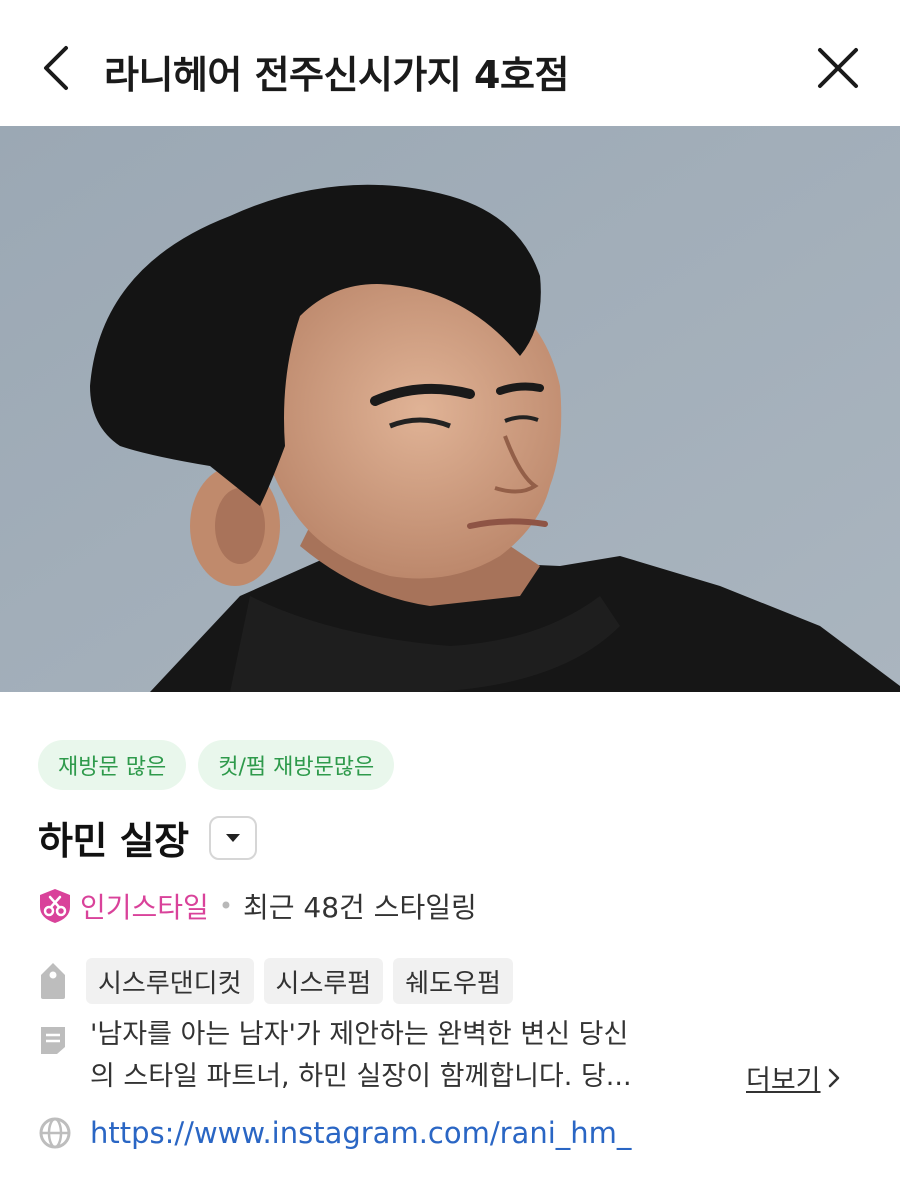 The height and width of the screenshot is (1202, 900). What do you see at coordinates (323, 981) in the screenshot?
I see `style-tag: 시스루펌` at bounding box center [323, 981].